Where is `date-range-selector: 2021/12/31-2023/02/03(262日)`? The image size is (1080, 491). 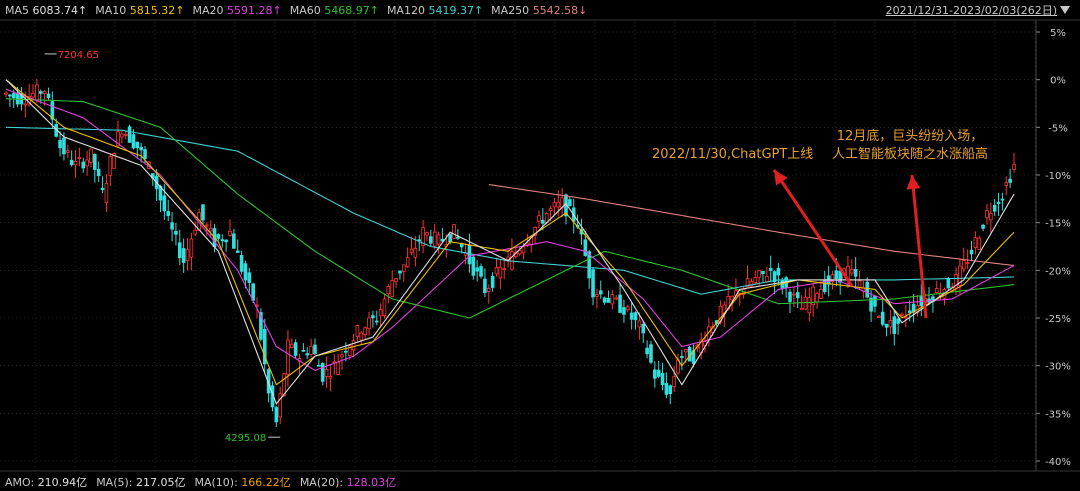 date-range-selector: 2021/12/31-2023/02/03(262日) is located at coordinates (978, 10).